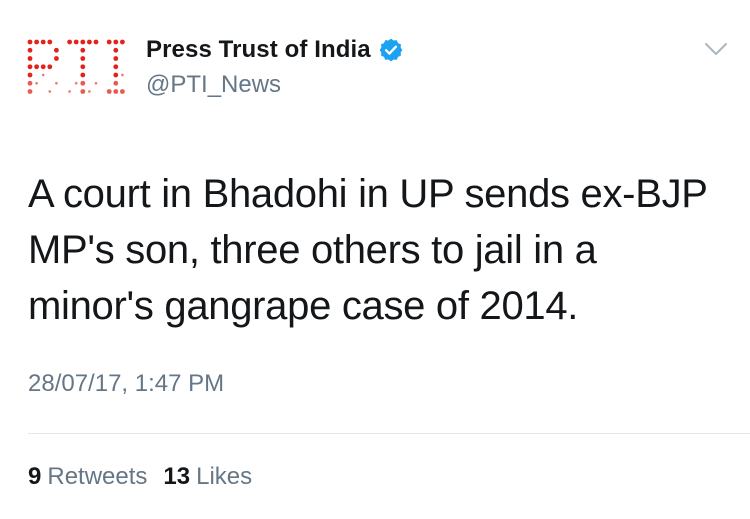  Describe the element at coordinates (97, 477) in the screenshot. I see `retweets-label: Retweets` at that location.